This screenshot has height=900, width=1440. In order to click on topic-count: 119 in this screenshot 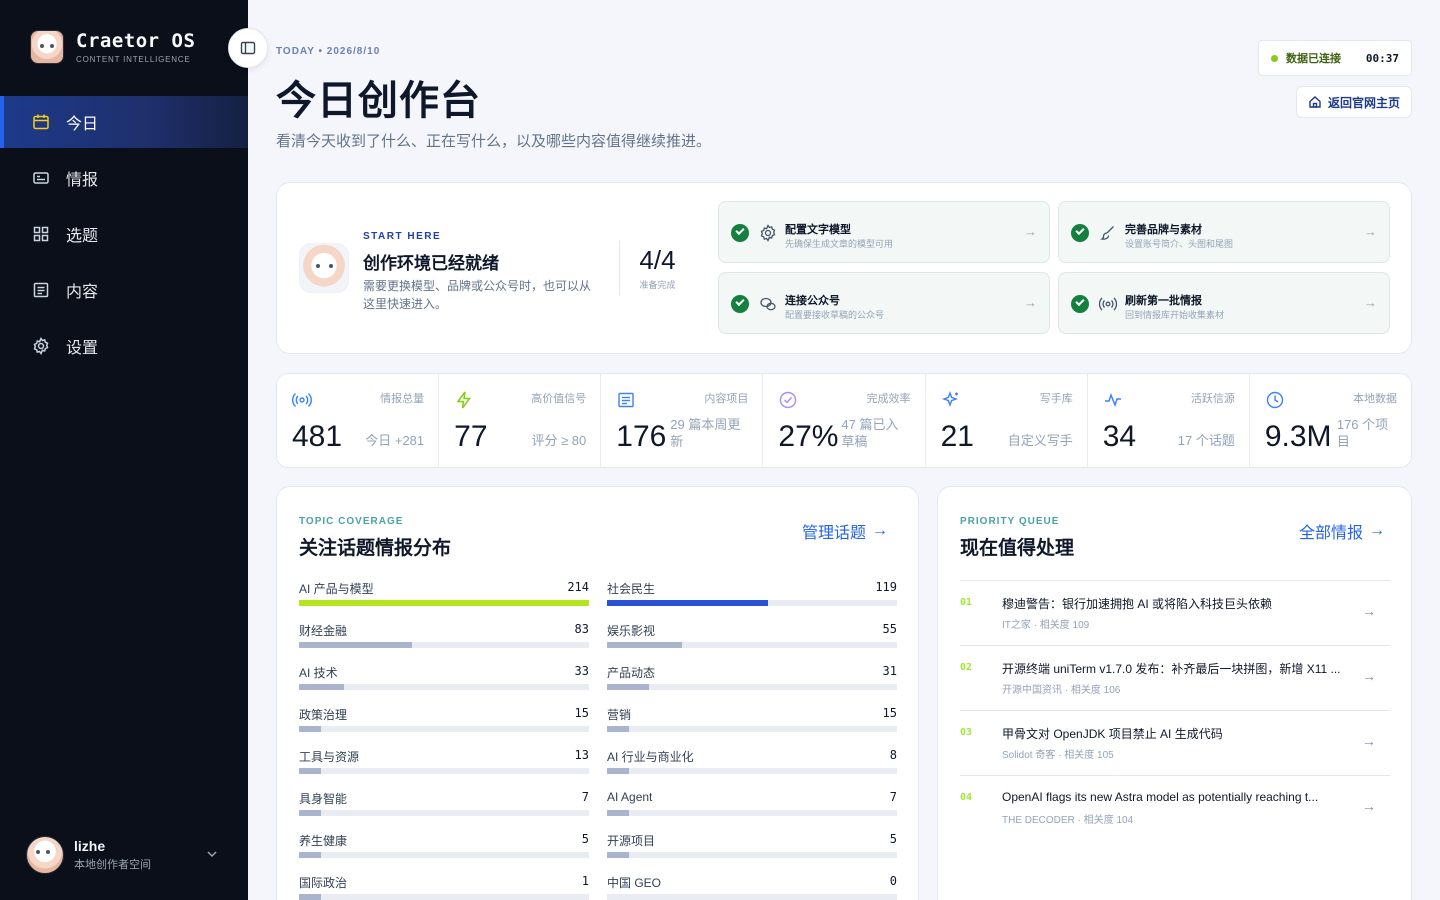, I will do `click(886, 587)`.